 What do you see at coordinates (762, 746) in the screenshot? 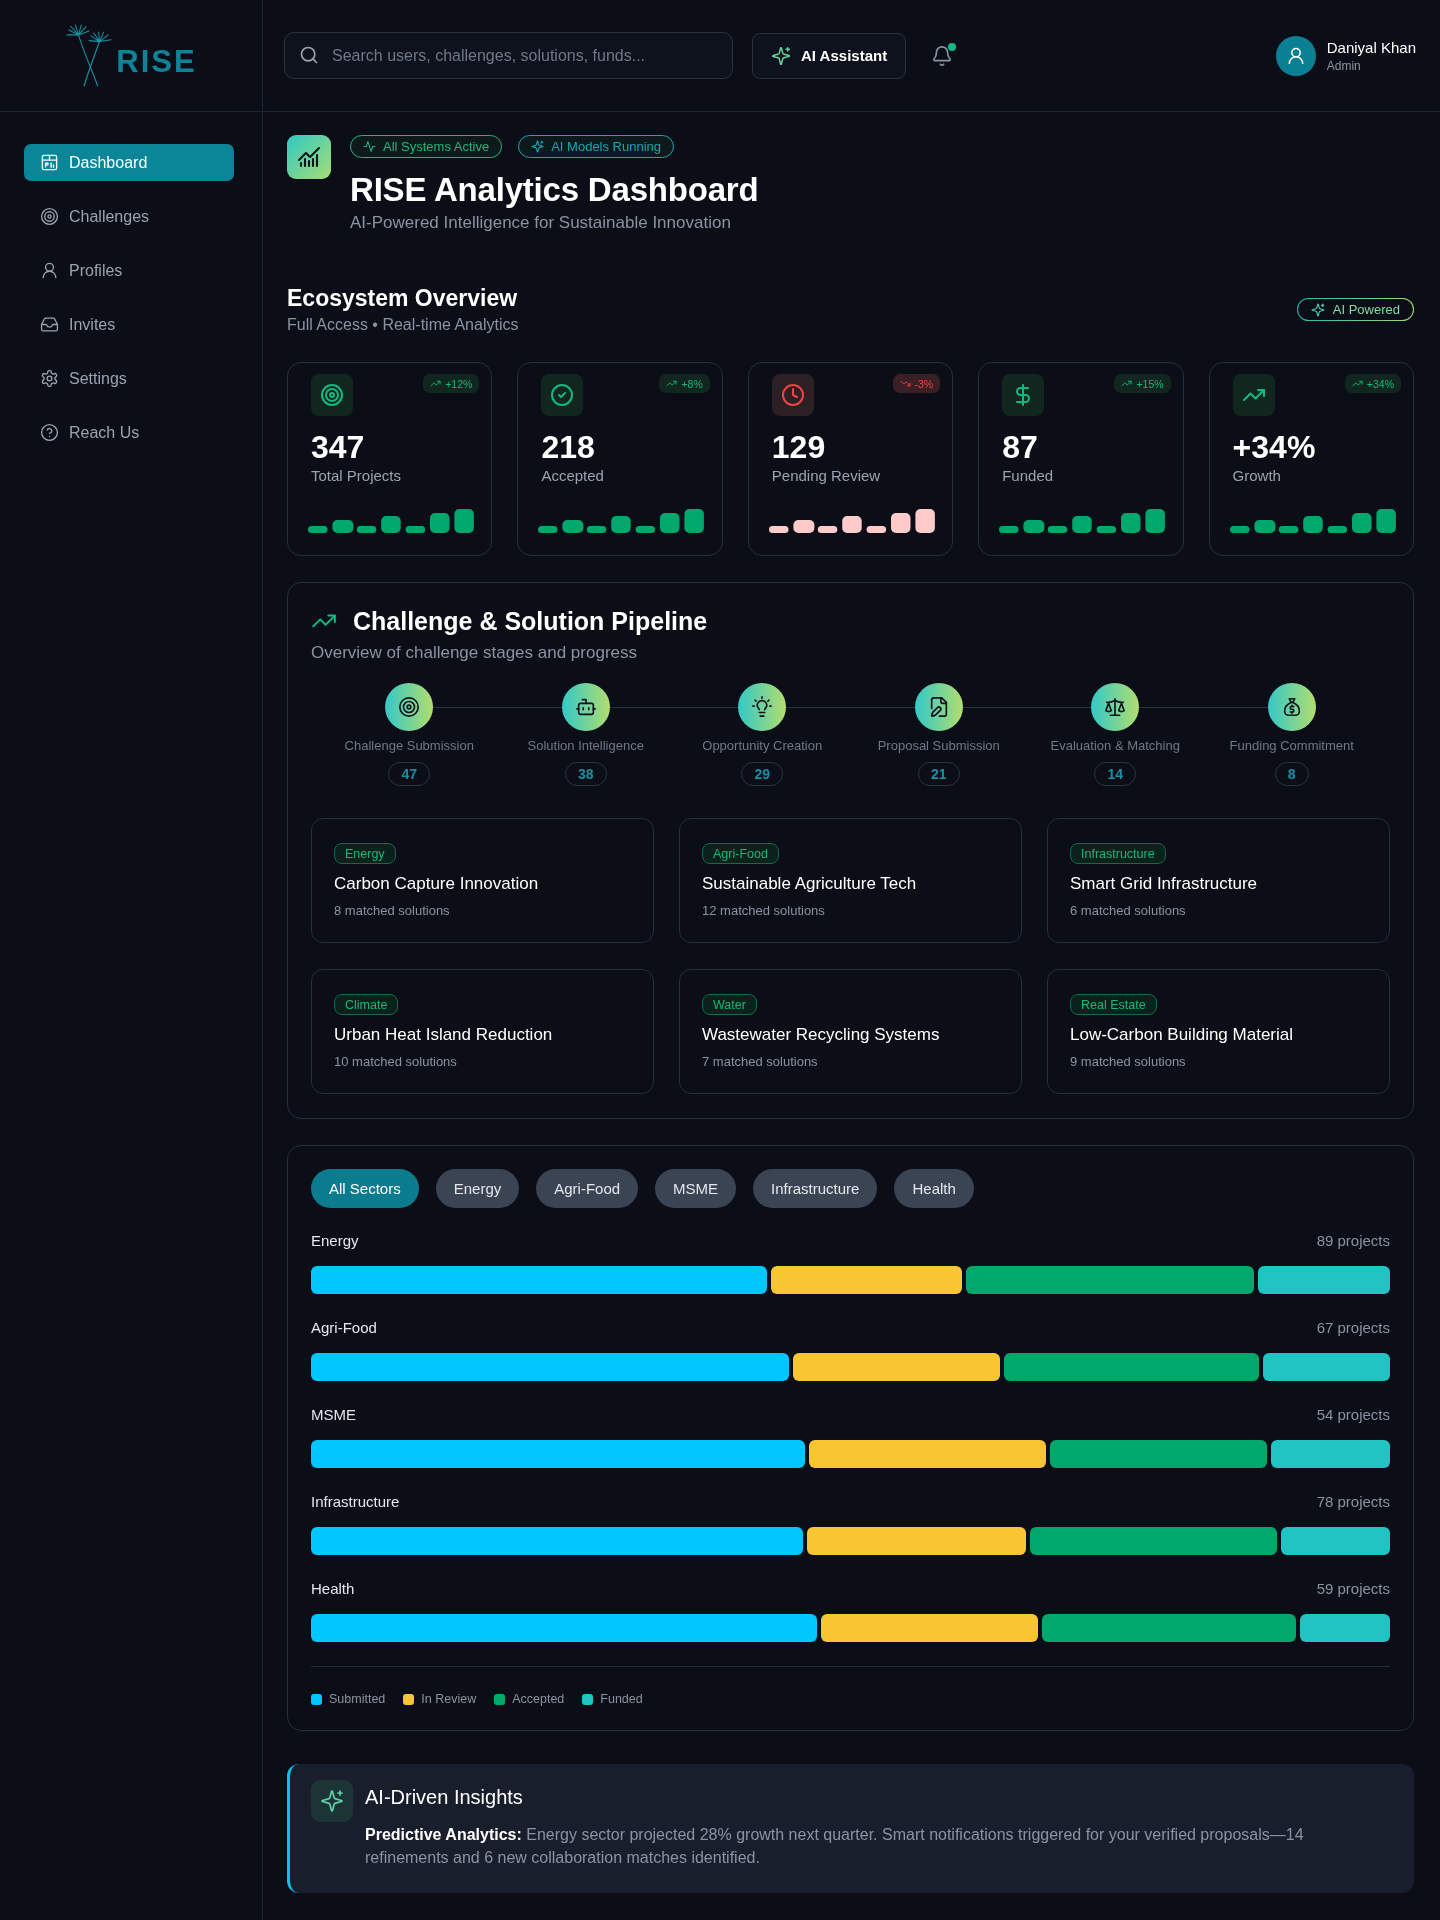
I see `stage-label: Opportunity Creation` at bounding box center [762, 746].